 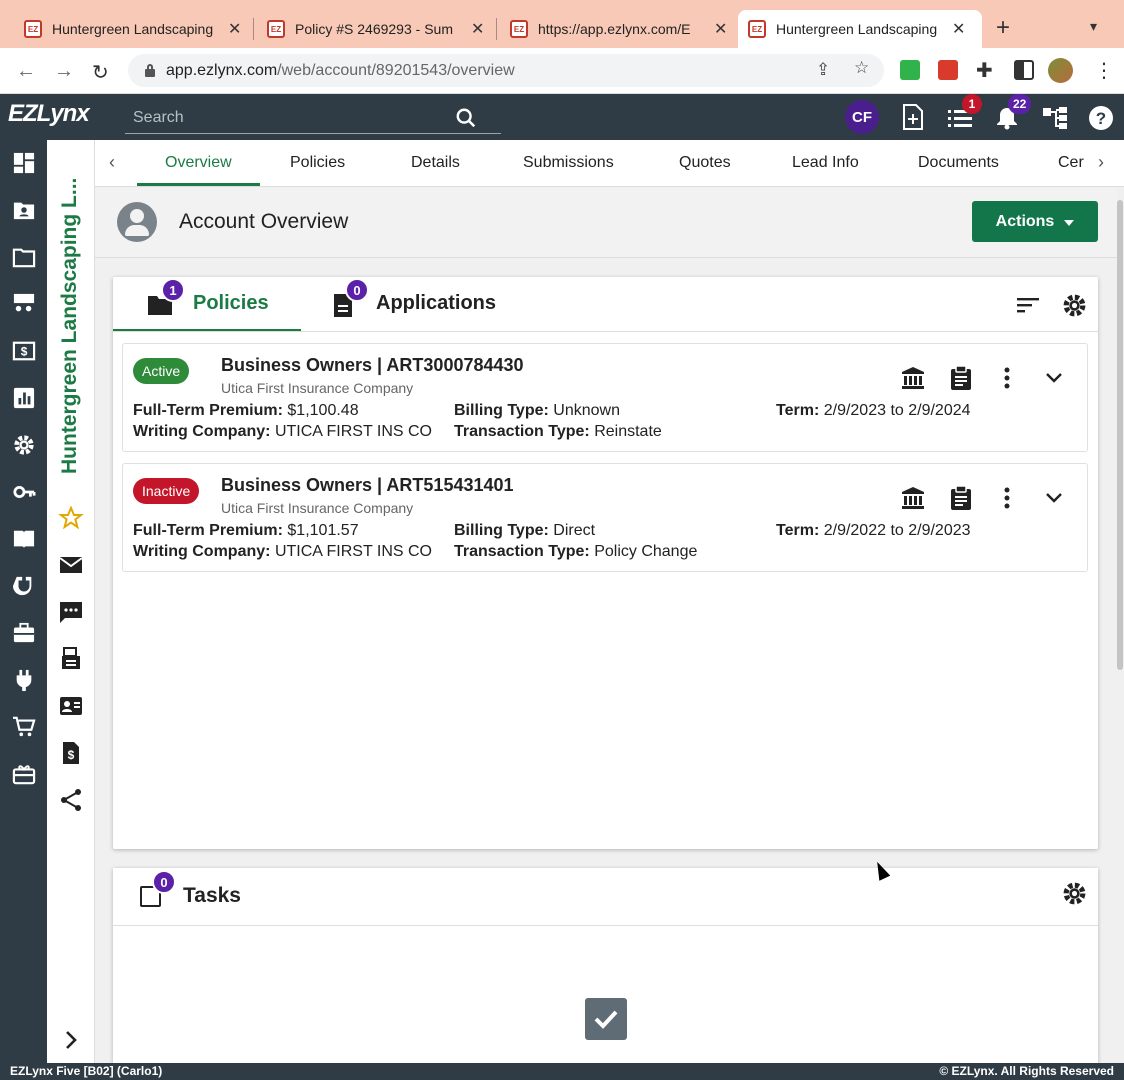 What do you see at coordinates (568, 163) in the screenshot?
I see `tab-submissions: Submissions` at bounding box center [568, 163].